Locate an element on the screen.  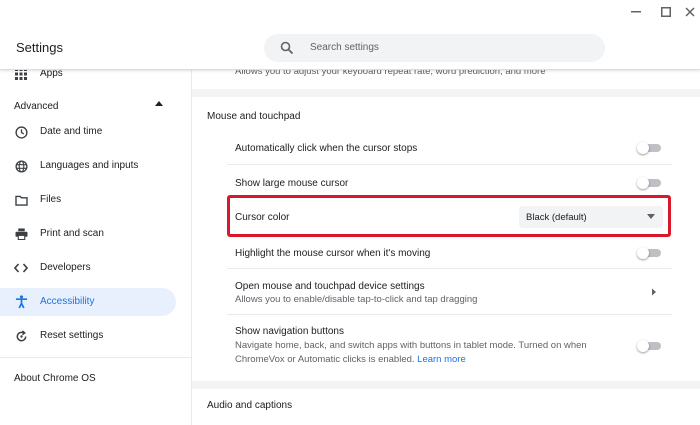
reset-icon is located at coordinates (21, 336).